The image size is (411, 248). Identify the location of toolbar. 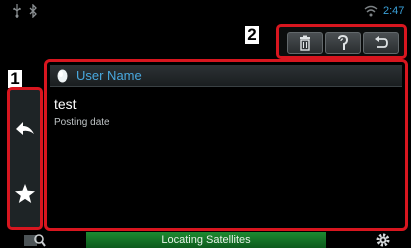
(341, 41).